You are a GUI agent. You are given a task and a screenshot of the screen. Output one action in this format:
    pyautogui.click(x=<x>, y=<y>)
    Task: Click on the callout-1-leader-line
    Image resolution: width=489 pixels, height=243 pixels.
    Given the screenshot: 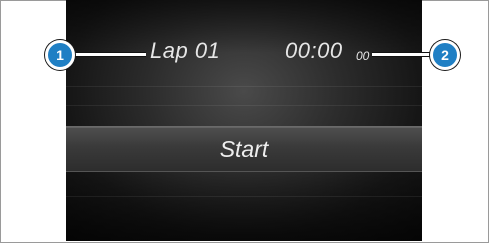 What is the action you would take?
    pyautogui.click(x=108, y=54)
    